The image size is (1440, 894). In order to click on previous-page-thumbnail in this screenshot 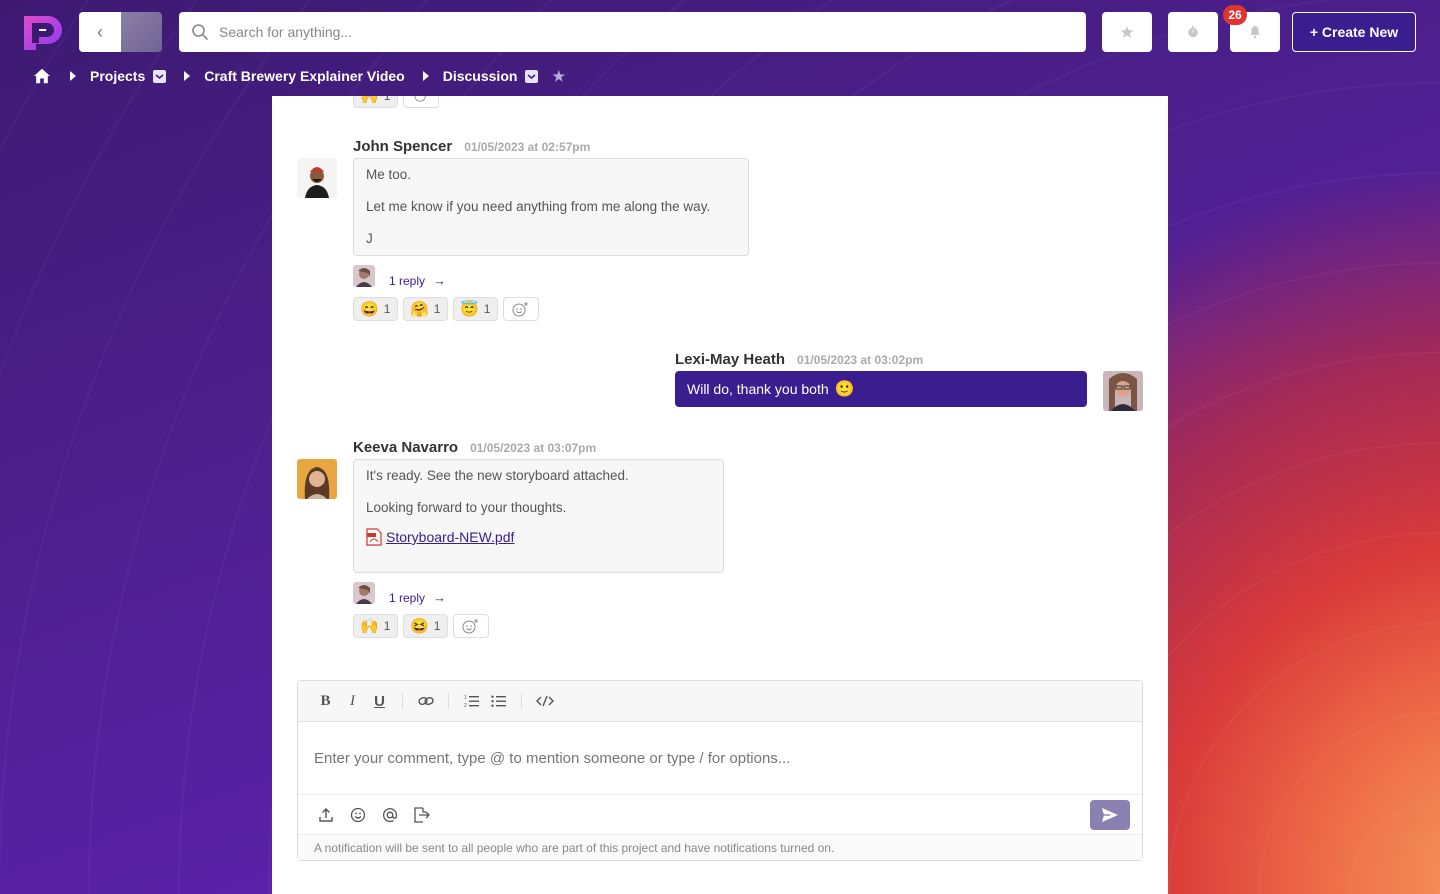, I will do `click(141, 32)`.